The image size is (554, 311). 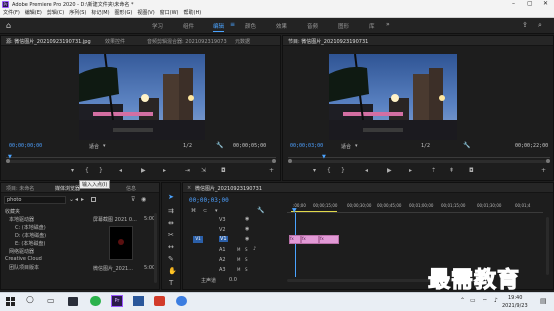 I want to click on minimize-button: –, so click(x=513, y=3).